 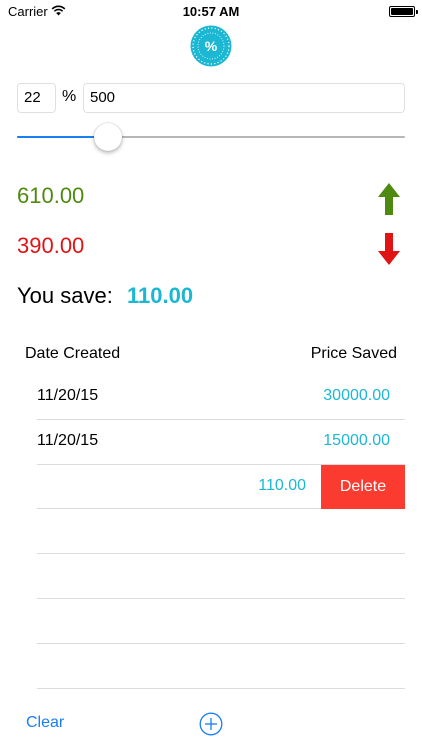 I want to click on arrow-down-icon, so click(x=389, y=249).